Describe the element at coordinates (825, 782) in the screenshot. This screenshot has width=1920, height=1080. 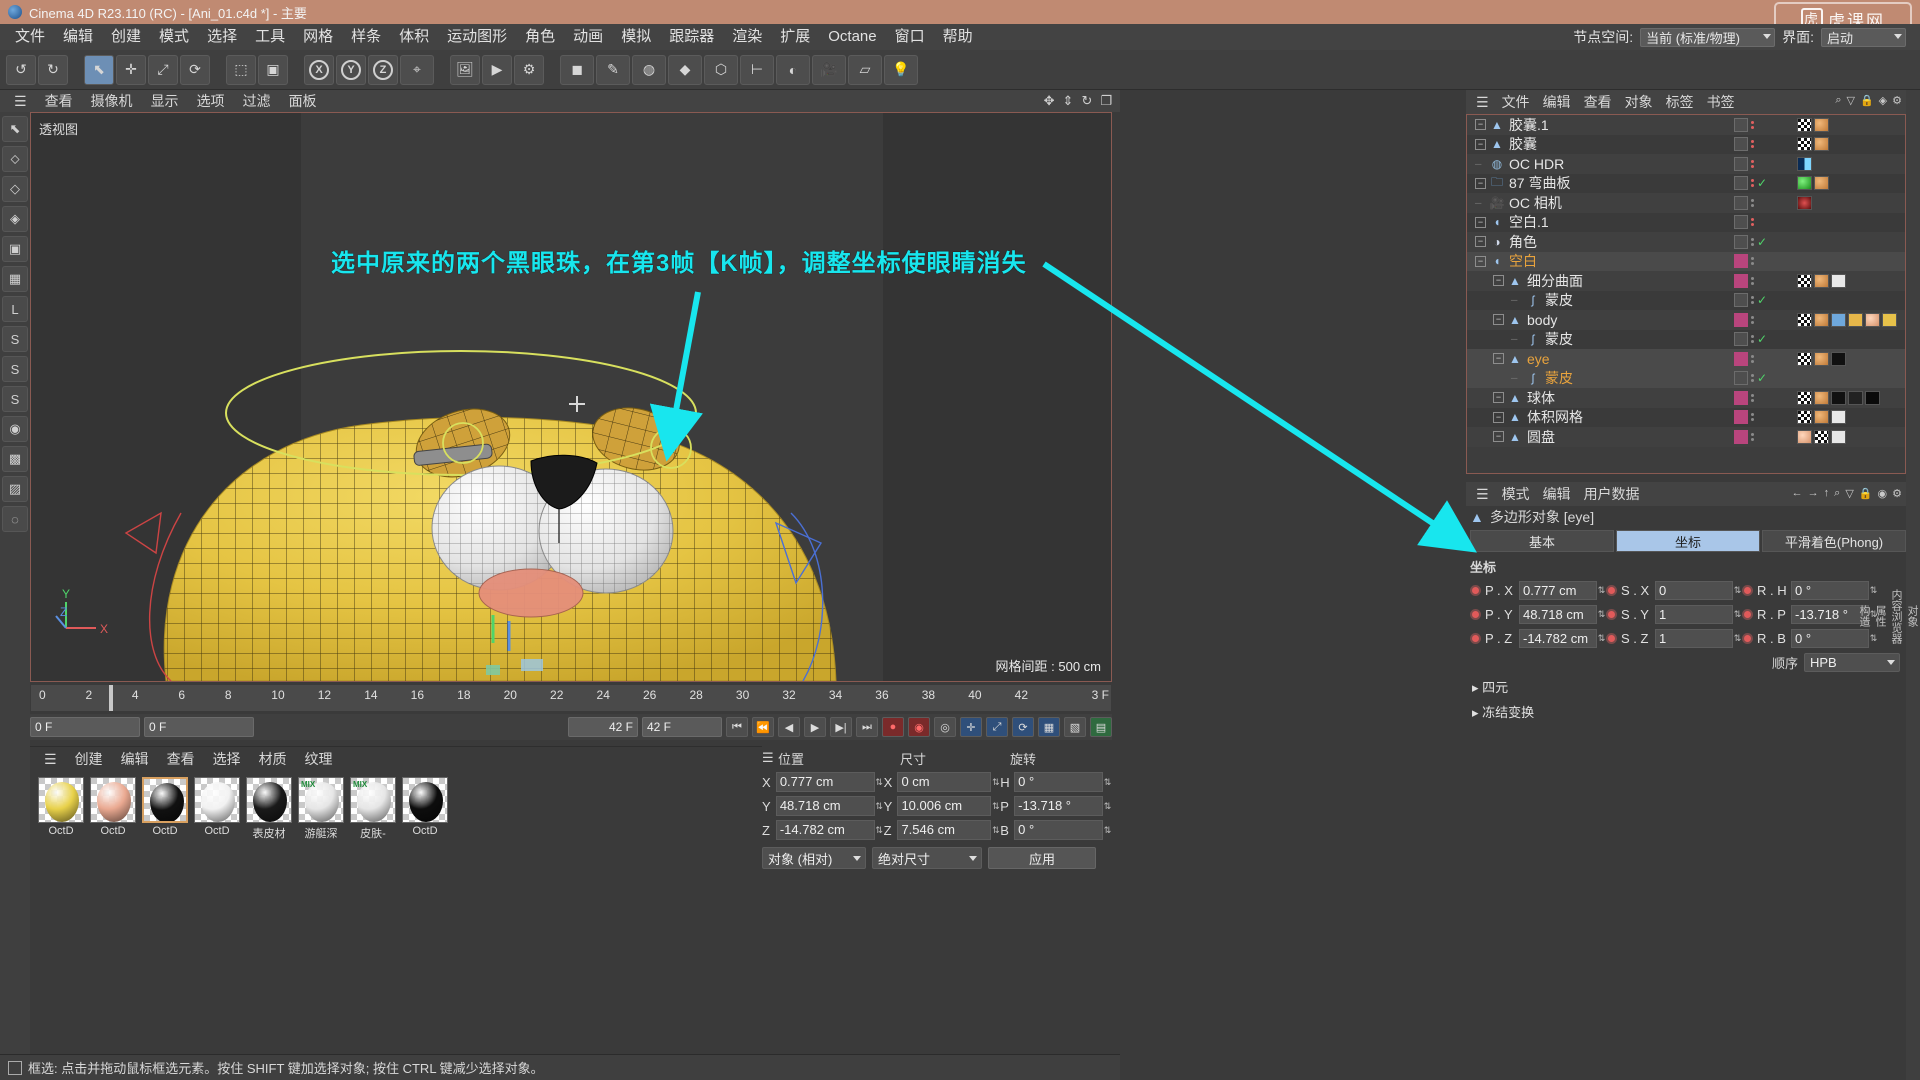
I see `coord-position-input: 0.777 cm` at that location.